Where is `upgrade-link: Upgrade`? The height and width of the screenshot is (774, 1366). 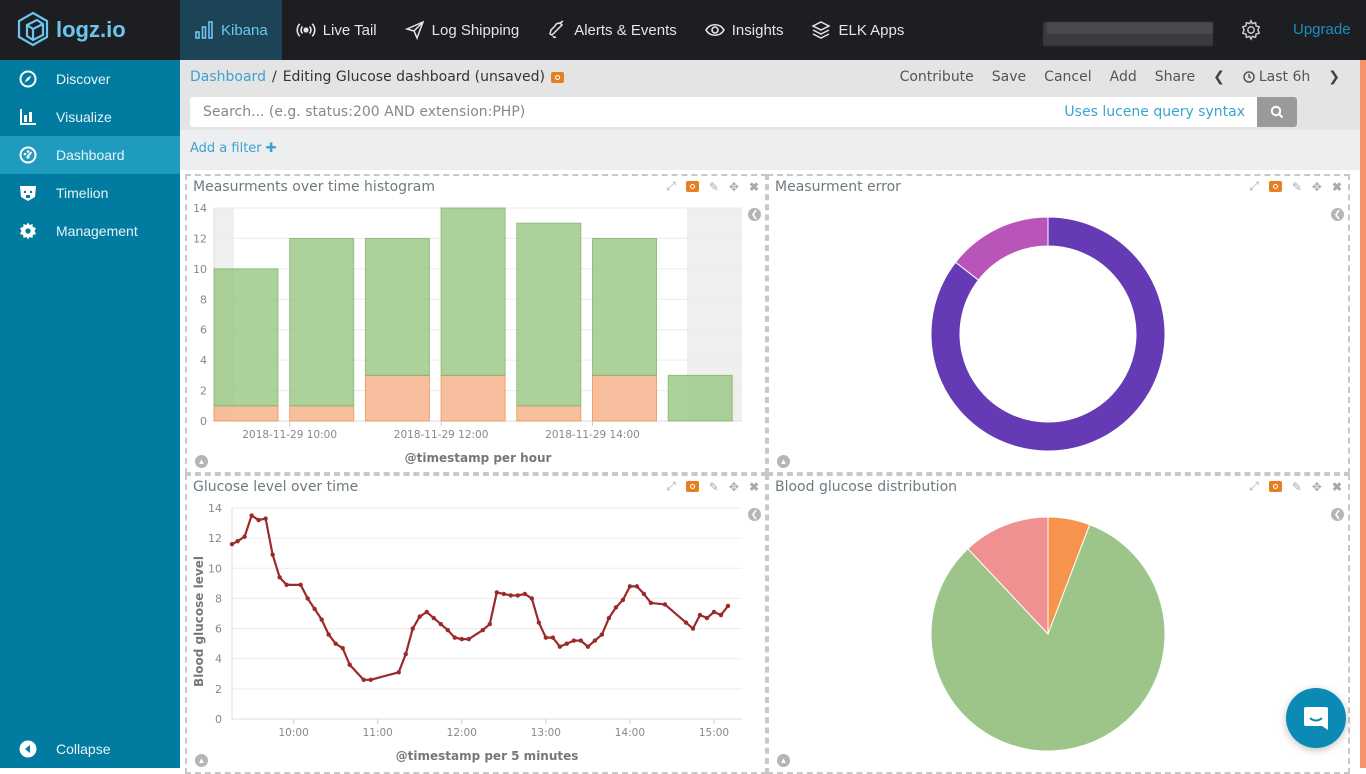 upgrade-link: Upgrade is located at coordinates (1322, 29).